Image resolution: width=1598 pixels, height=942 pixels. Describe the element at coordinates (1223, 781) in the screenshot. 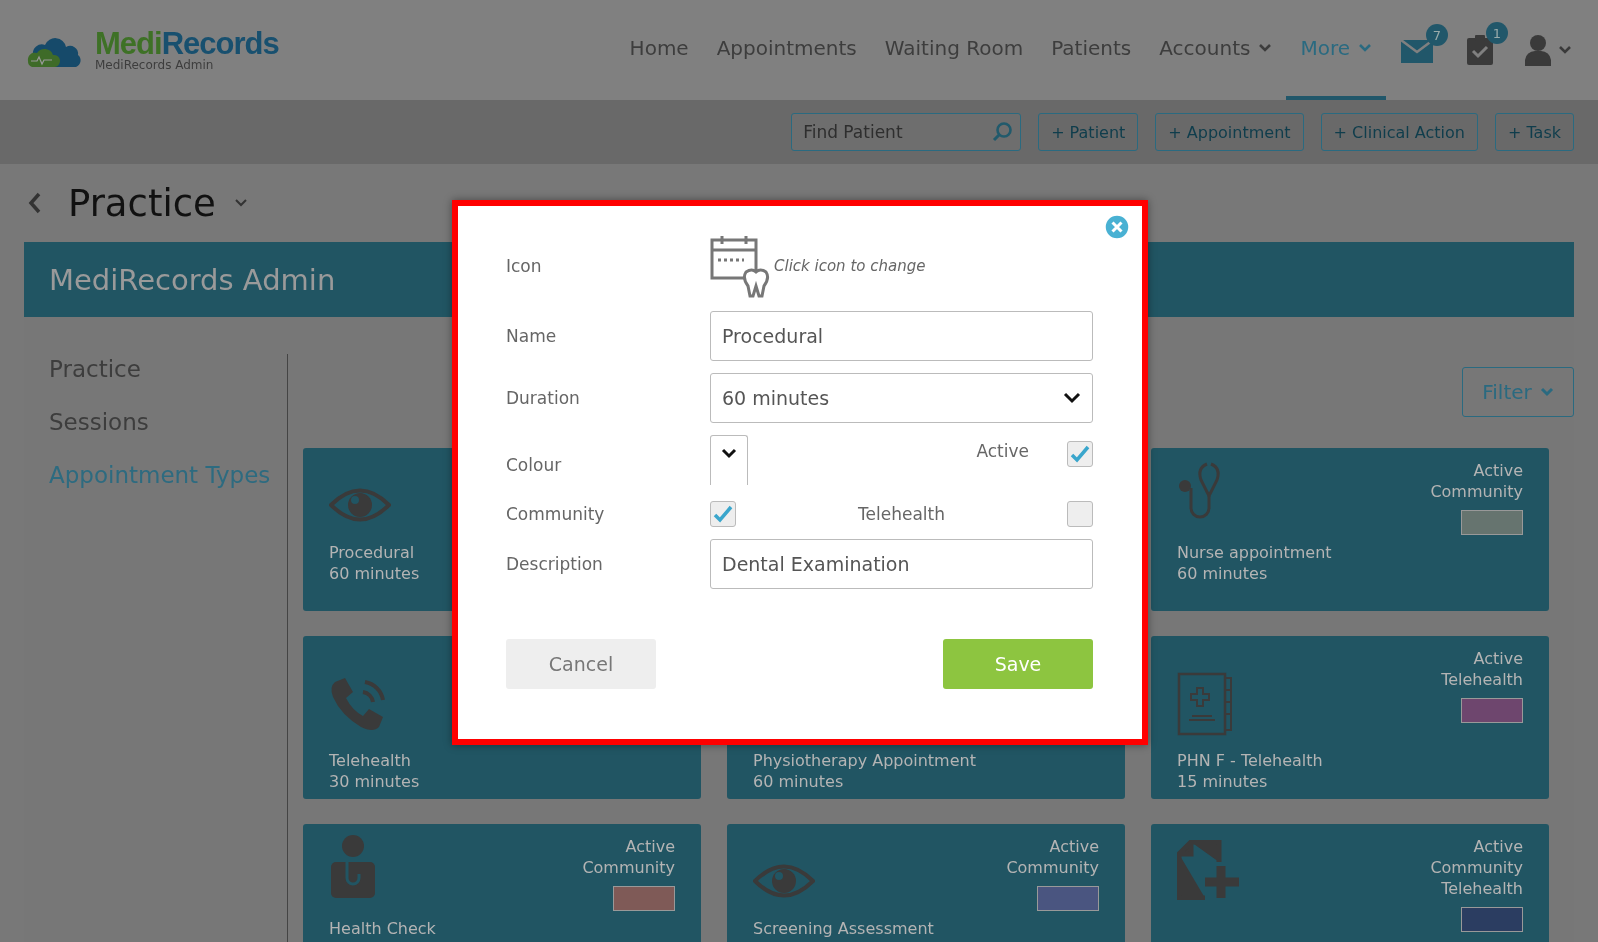

I see `appointment-duration: 15 minutes` at that location.